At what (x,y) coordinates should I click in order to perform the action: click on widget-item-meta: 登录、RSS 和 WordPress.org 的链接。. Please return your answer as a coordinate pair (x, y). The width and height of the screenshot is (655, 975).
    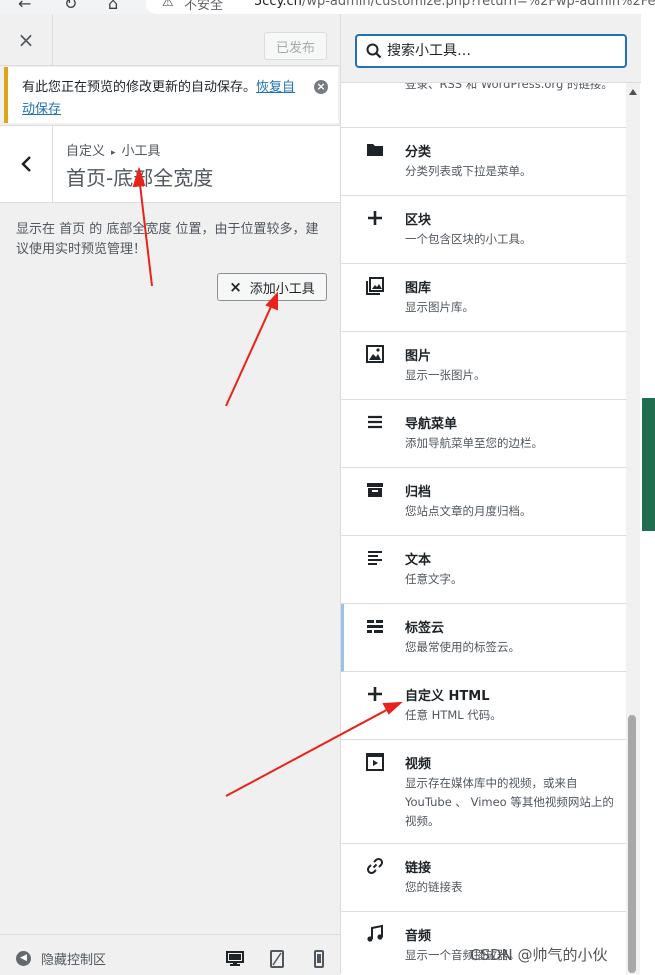
    Looking at the image, I should click on (483, 105).